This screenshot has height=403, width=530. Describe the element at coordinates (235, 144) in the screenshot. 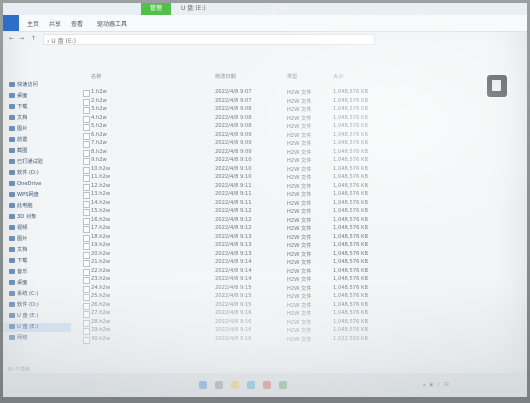

I see `table-row: 7.h2w 2022/4/8 9:09 H2W 文件 1,048,576 KB` at that location.